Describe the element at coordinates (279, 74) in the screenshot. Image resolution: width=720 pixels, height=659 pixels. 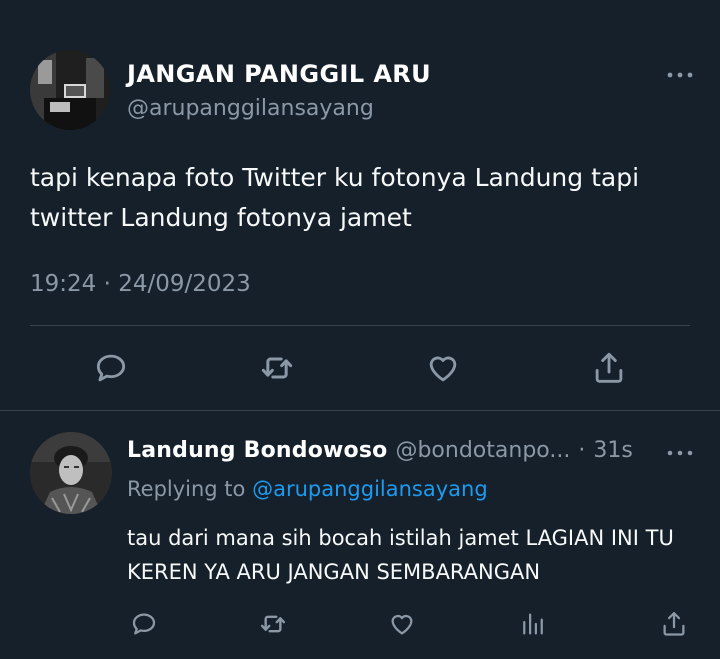
I see `display-name: JANGAN PANGGIL ARU` at that location.